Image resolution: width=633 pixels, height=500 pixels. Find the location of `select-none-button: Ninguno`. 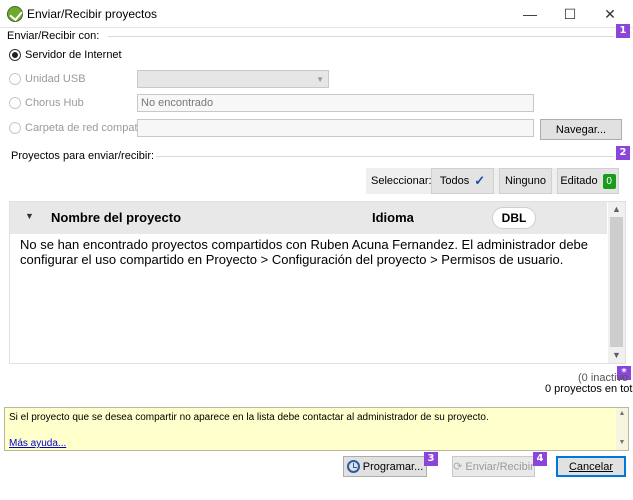

select-none-button: Ninguno is located at coordinates (525, 181).